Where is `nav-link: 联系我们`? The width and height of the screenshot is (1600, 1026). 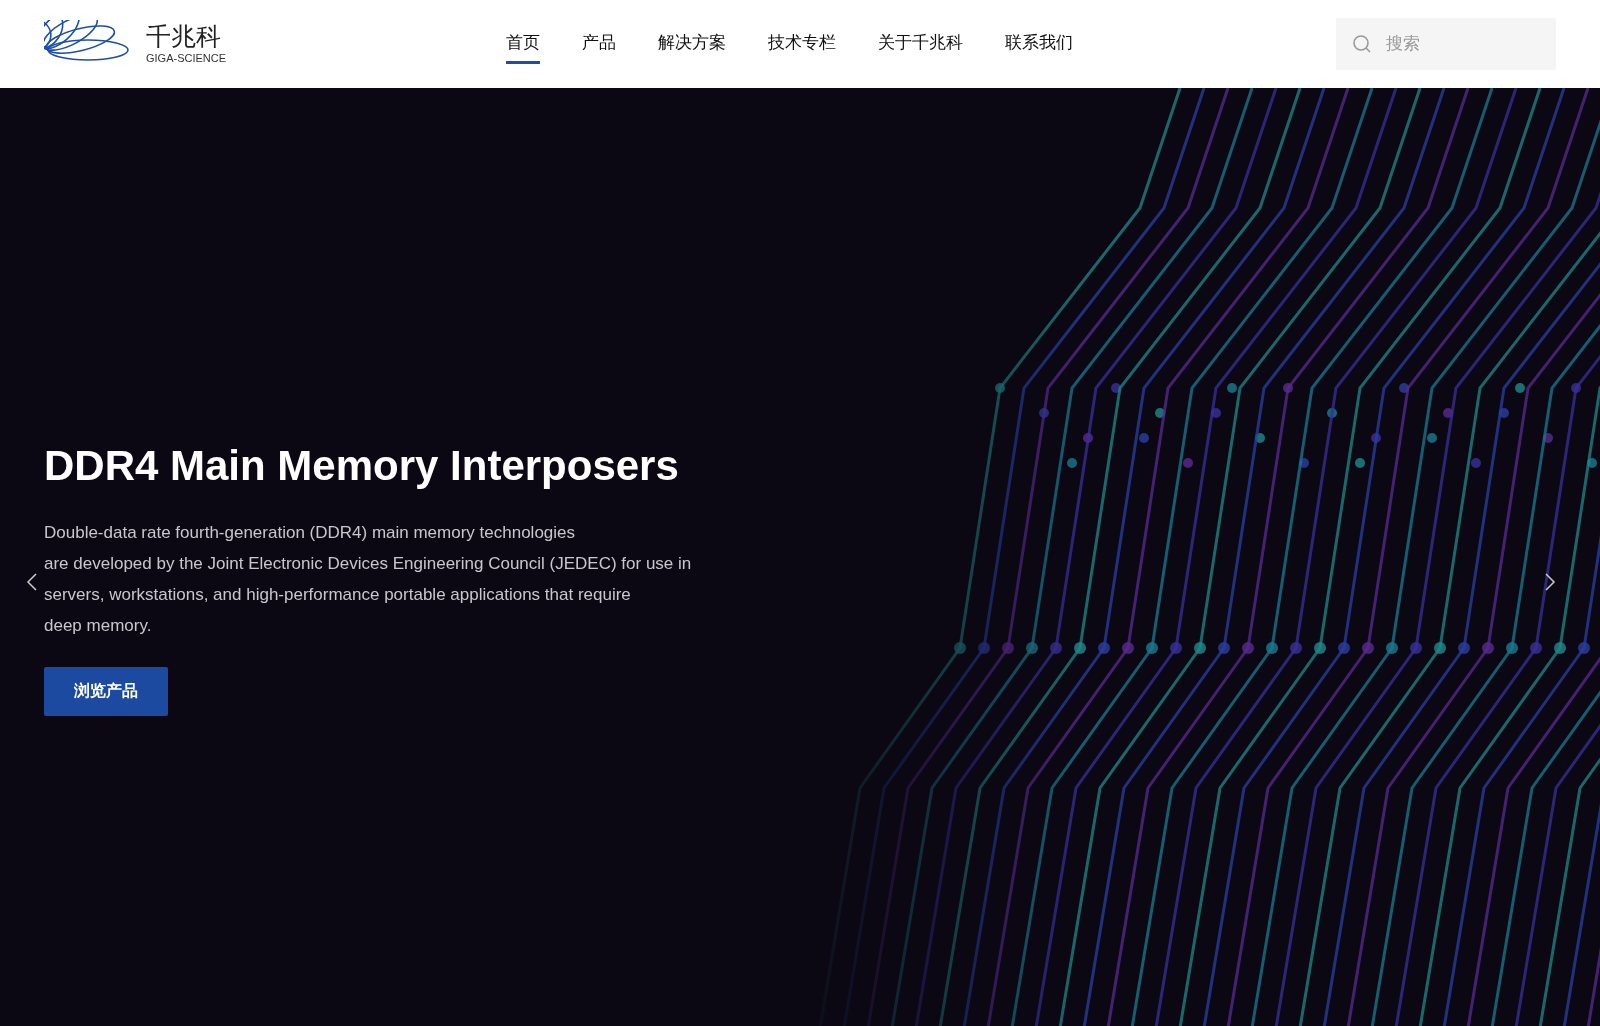
nav-link: 联系我们 is located at coordinates (1039, 47).